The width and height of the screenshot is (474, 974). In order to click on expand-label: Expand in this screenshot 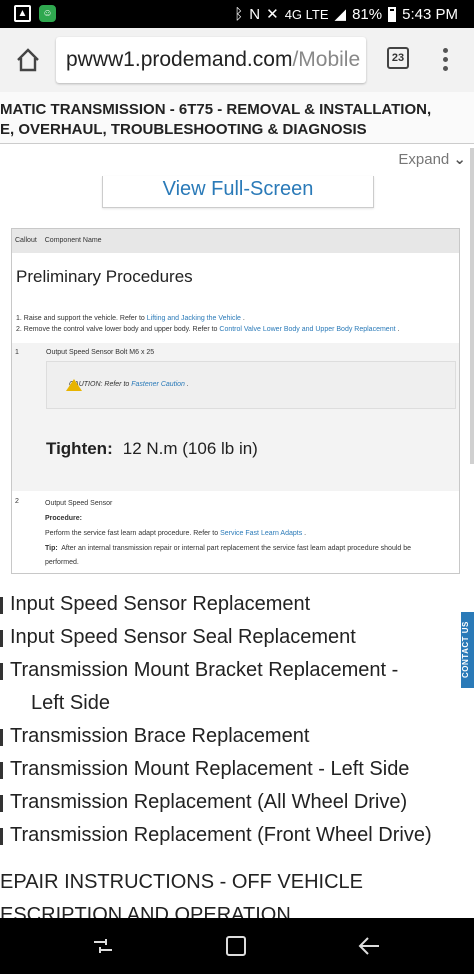, I will do `click(424, 159)`.